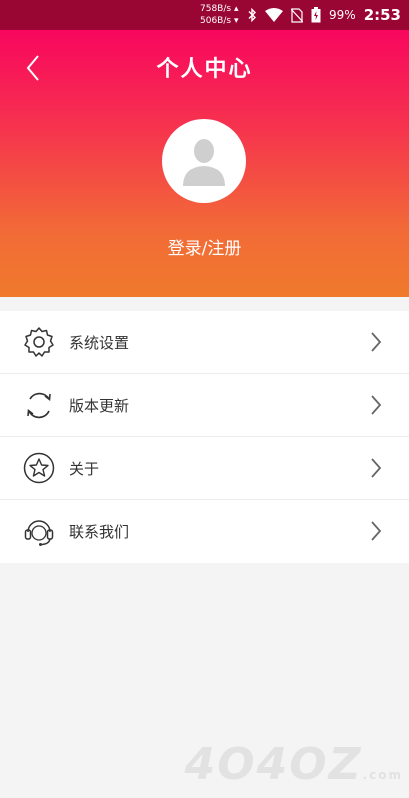 The height and width of the screenshot is (798, 409). I want to click on login-register-link: 登录/注册, so click(204, 246).